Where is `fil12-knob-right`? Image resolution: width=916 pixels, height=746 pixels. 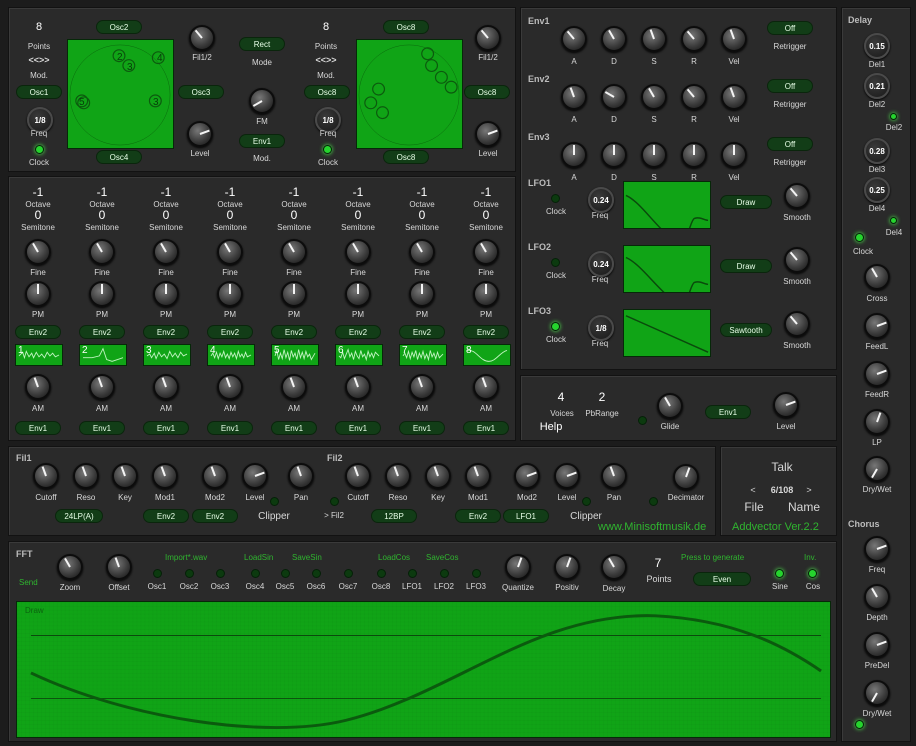
fil12-knob-right is located at coordinates (488, 38).